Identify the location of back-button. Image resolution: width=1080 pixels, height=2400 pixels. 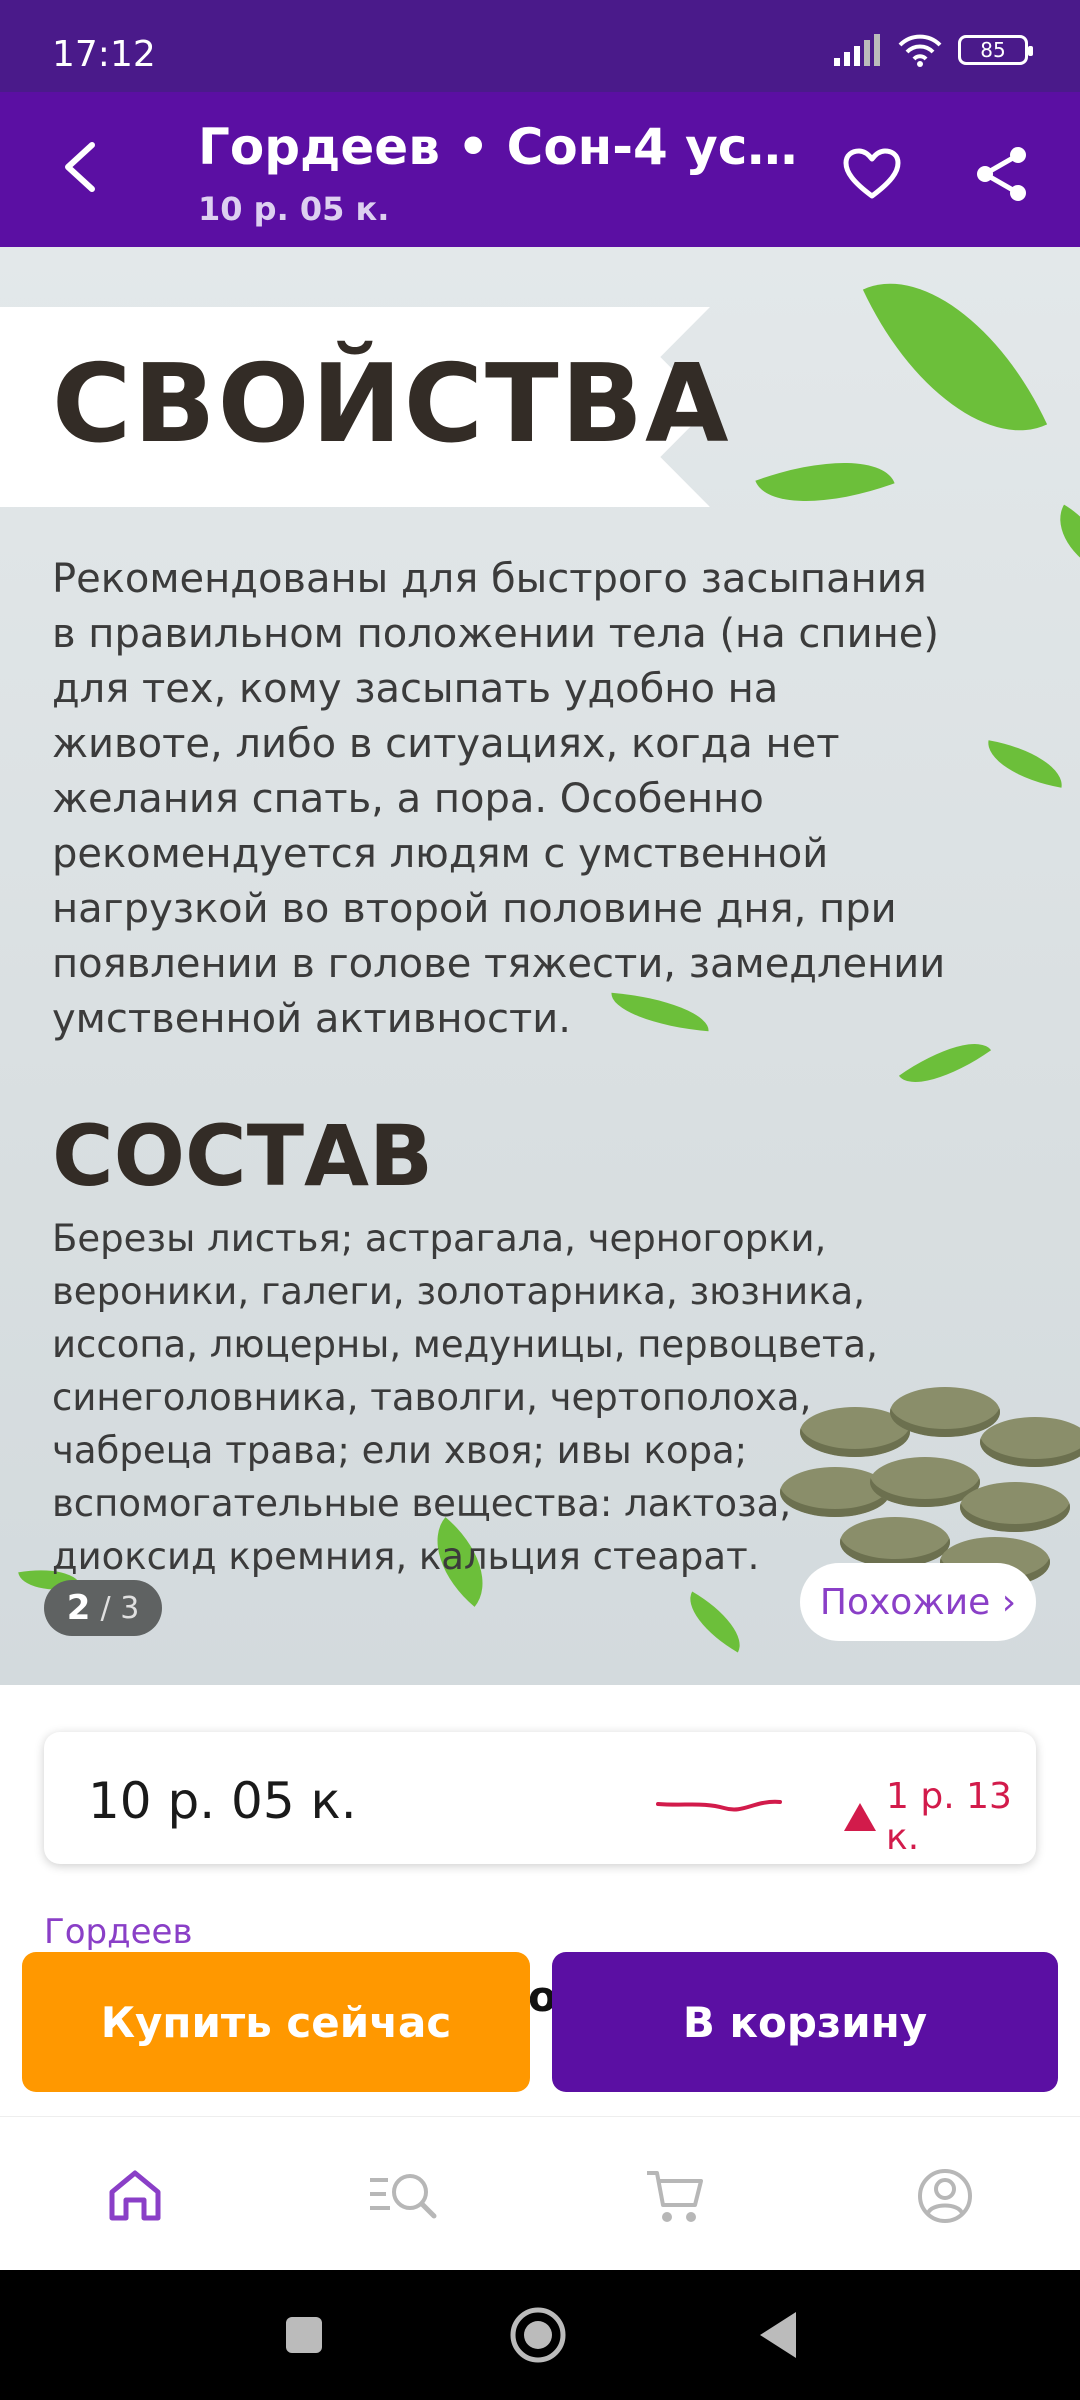
(80, 167).